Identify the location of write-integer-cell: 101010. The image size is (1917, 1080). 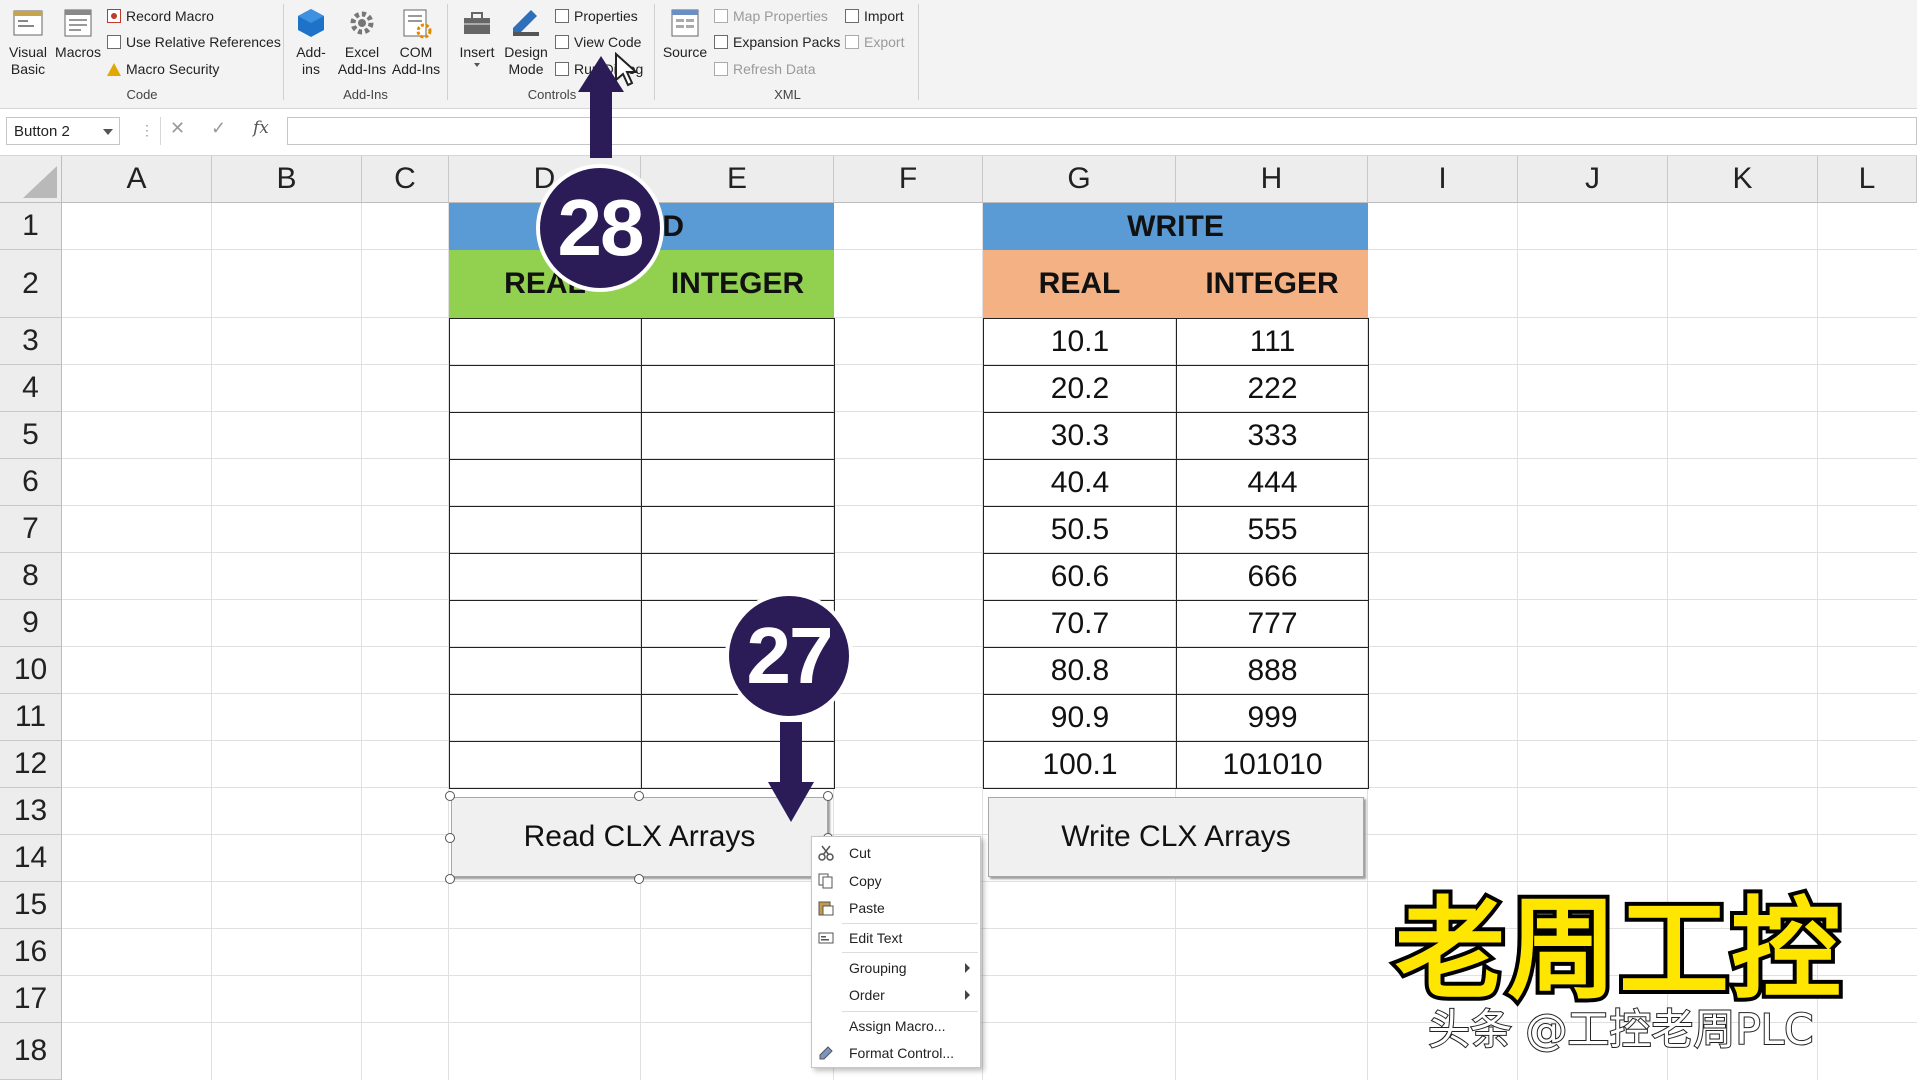
(1272, 765).